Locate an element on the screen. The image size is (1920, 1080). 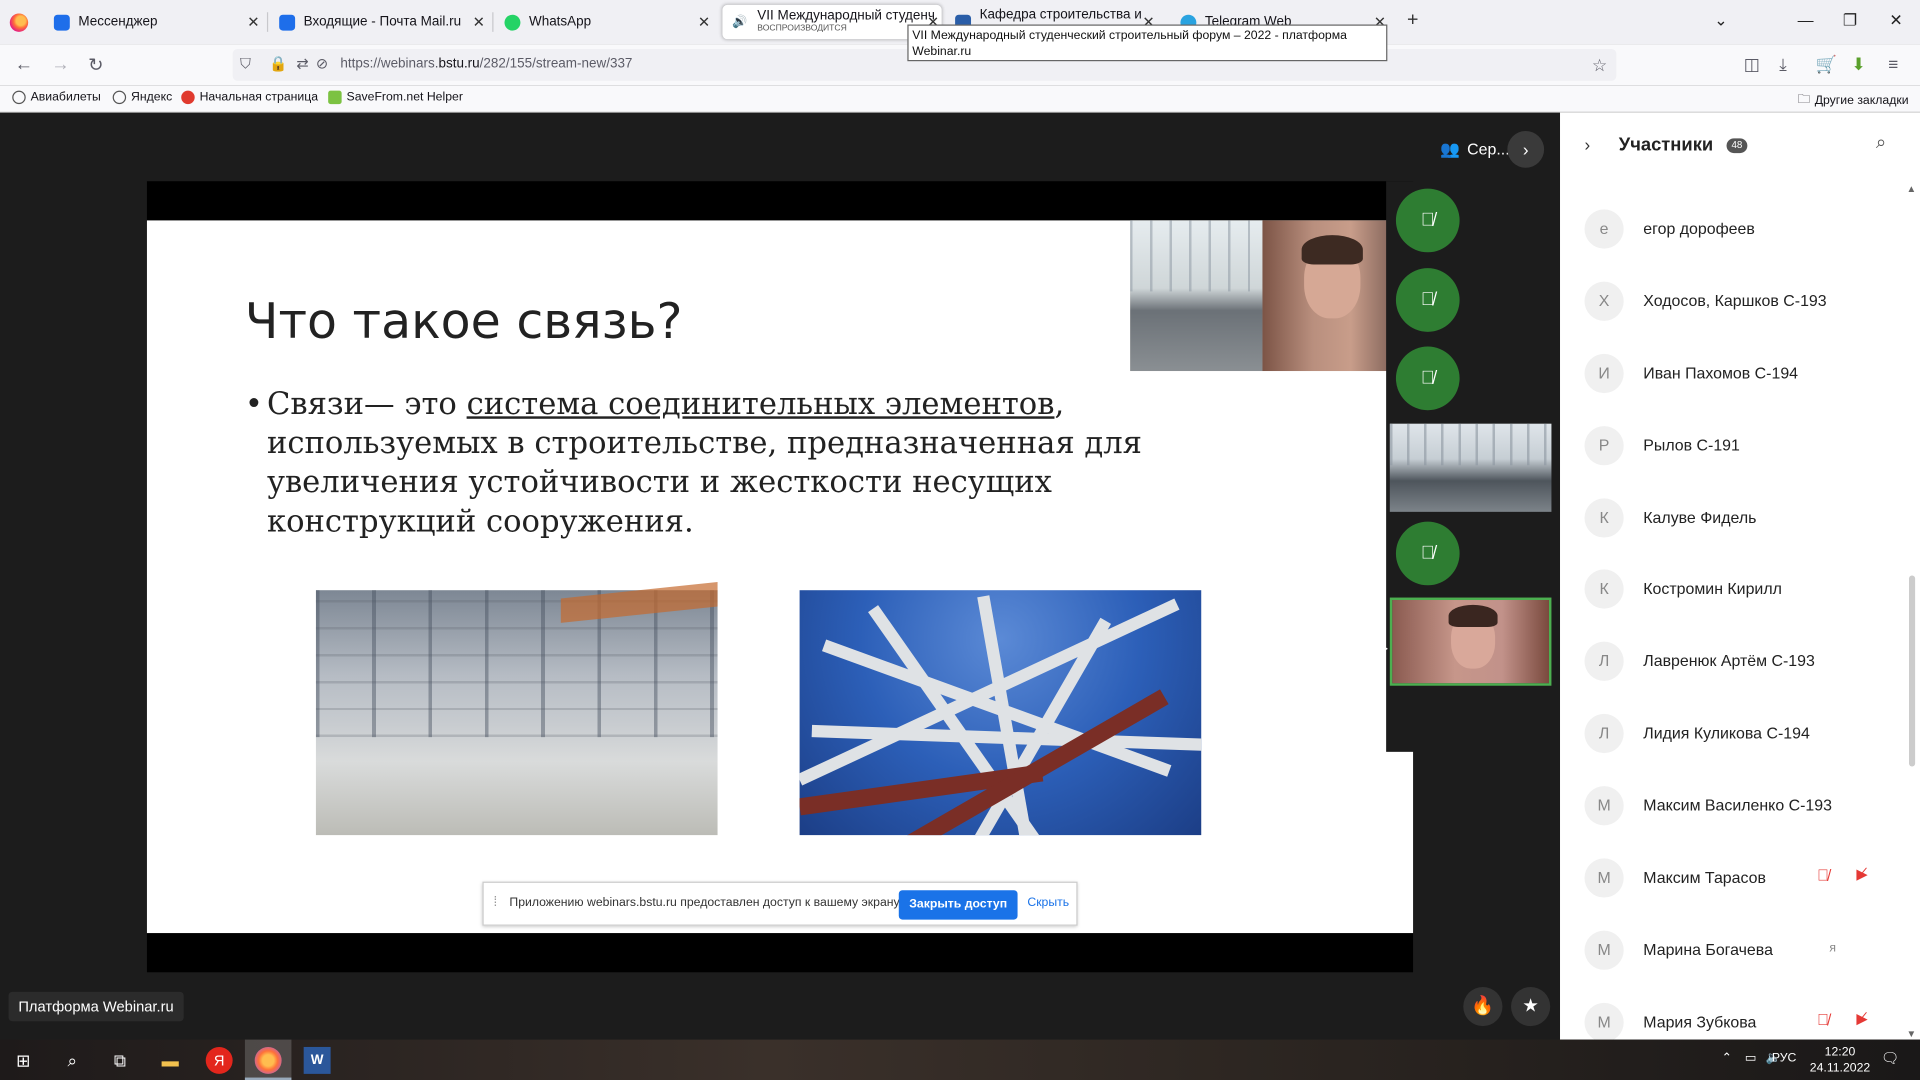
yandex-browser-icon: Я is located at coordinates (219, 1060).